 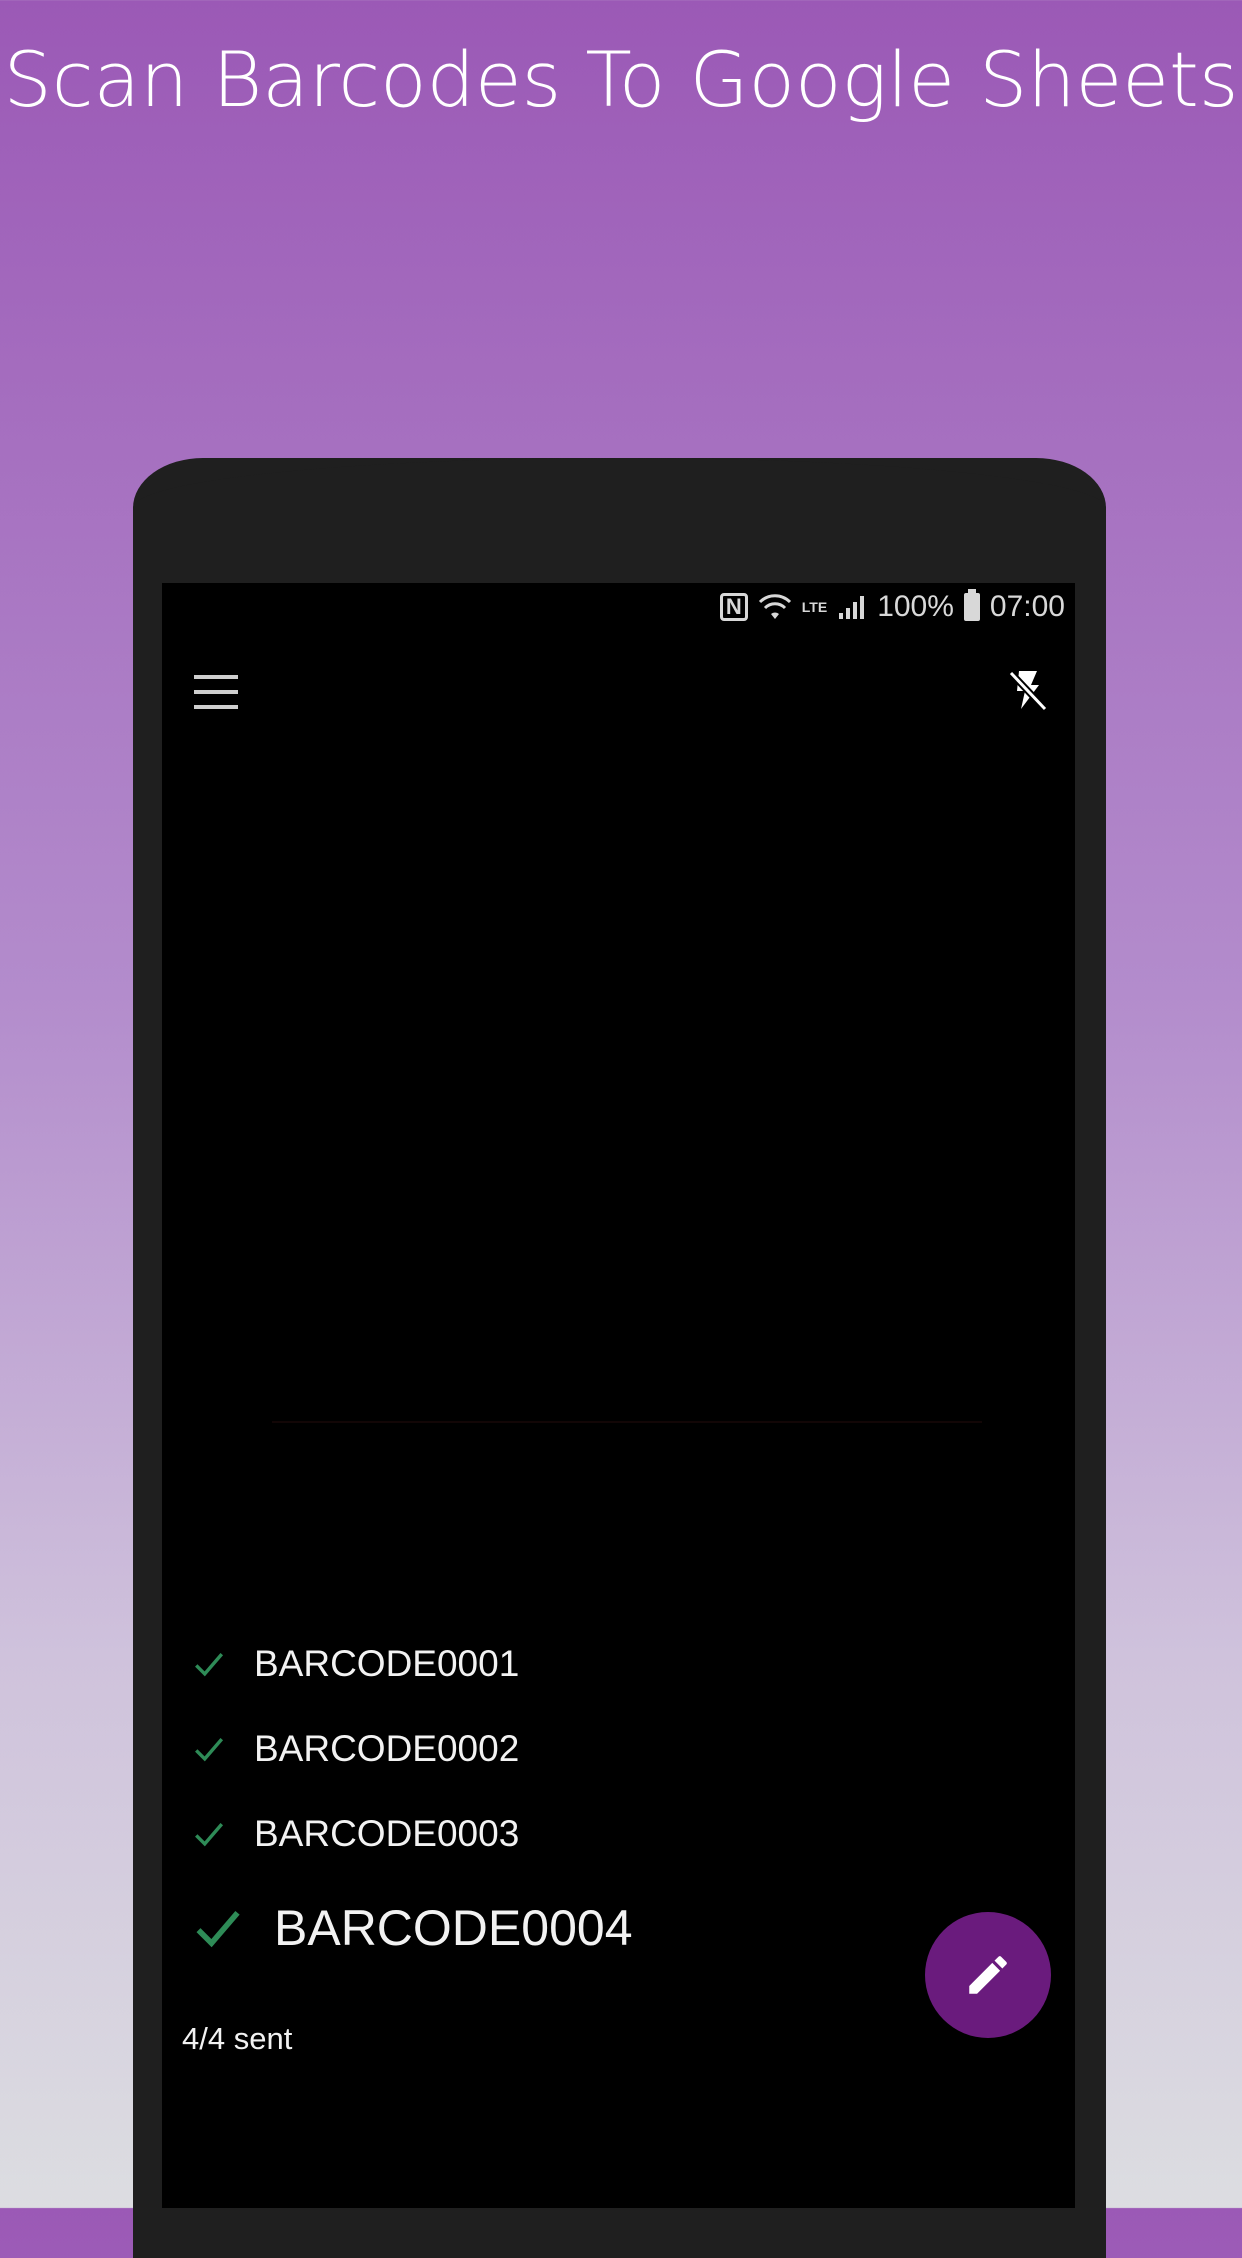 What do you see at coordinates (971, 605) in the screenshot?
I see `battery-icon` at bounding box center [971, 605].